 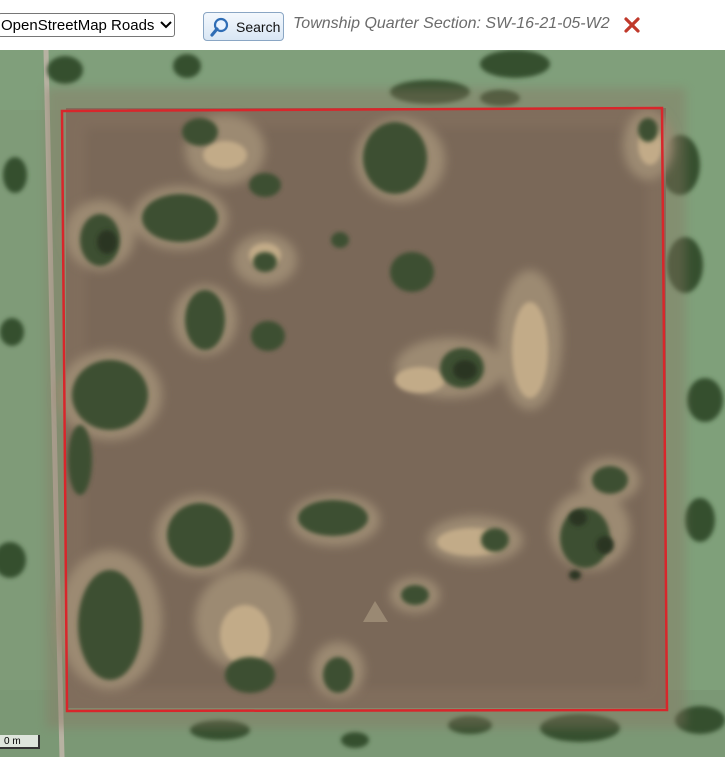 What do you see at coordinates (451, 23) in the screenshot?
I see `quarter-section-label: Township Quarter Section: SW-16-21-05-W2` at bounding box center [451, 23].